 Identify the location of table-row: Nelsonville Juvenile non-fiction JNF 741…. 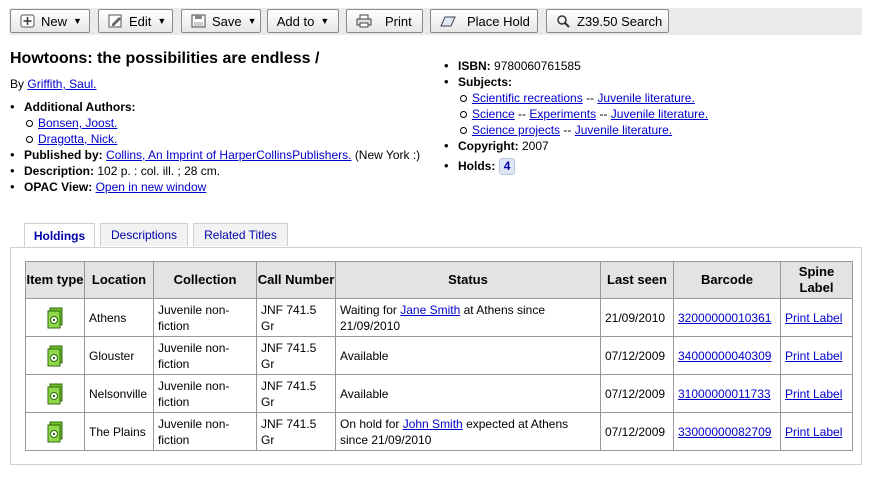
(439, 393).